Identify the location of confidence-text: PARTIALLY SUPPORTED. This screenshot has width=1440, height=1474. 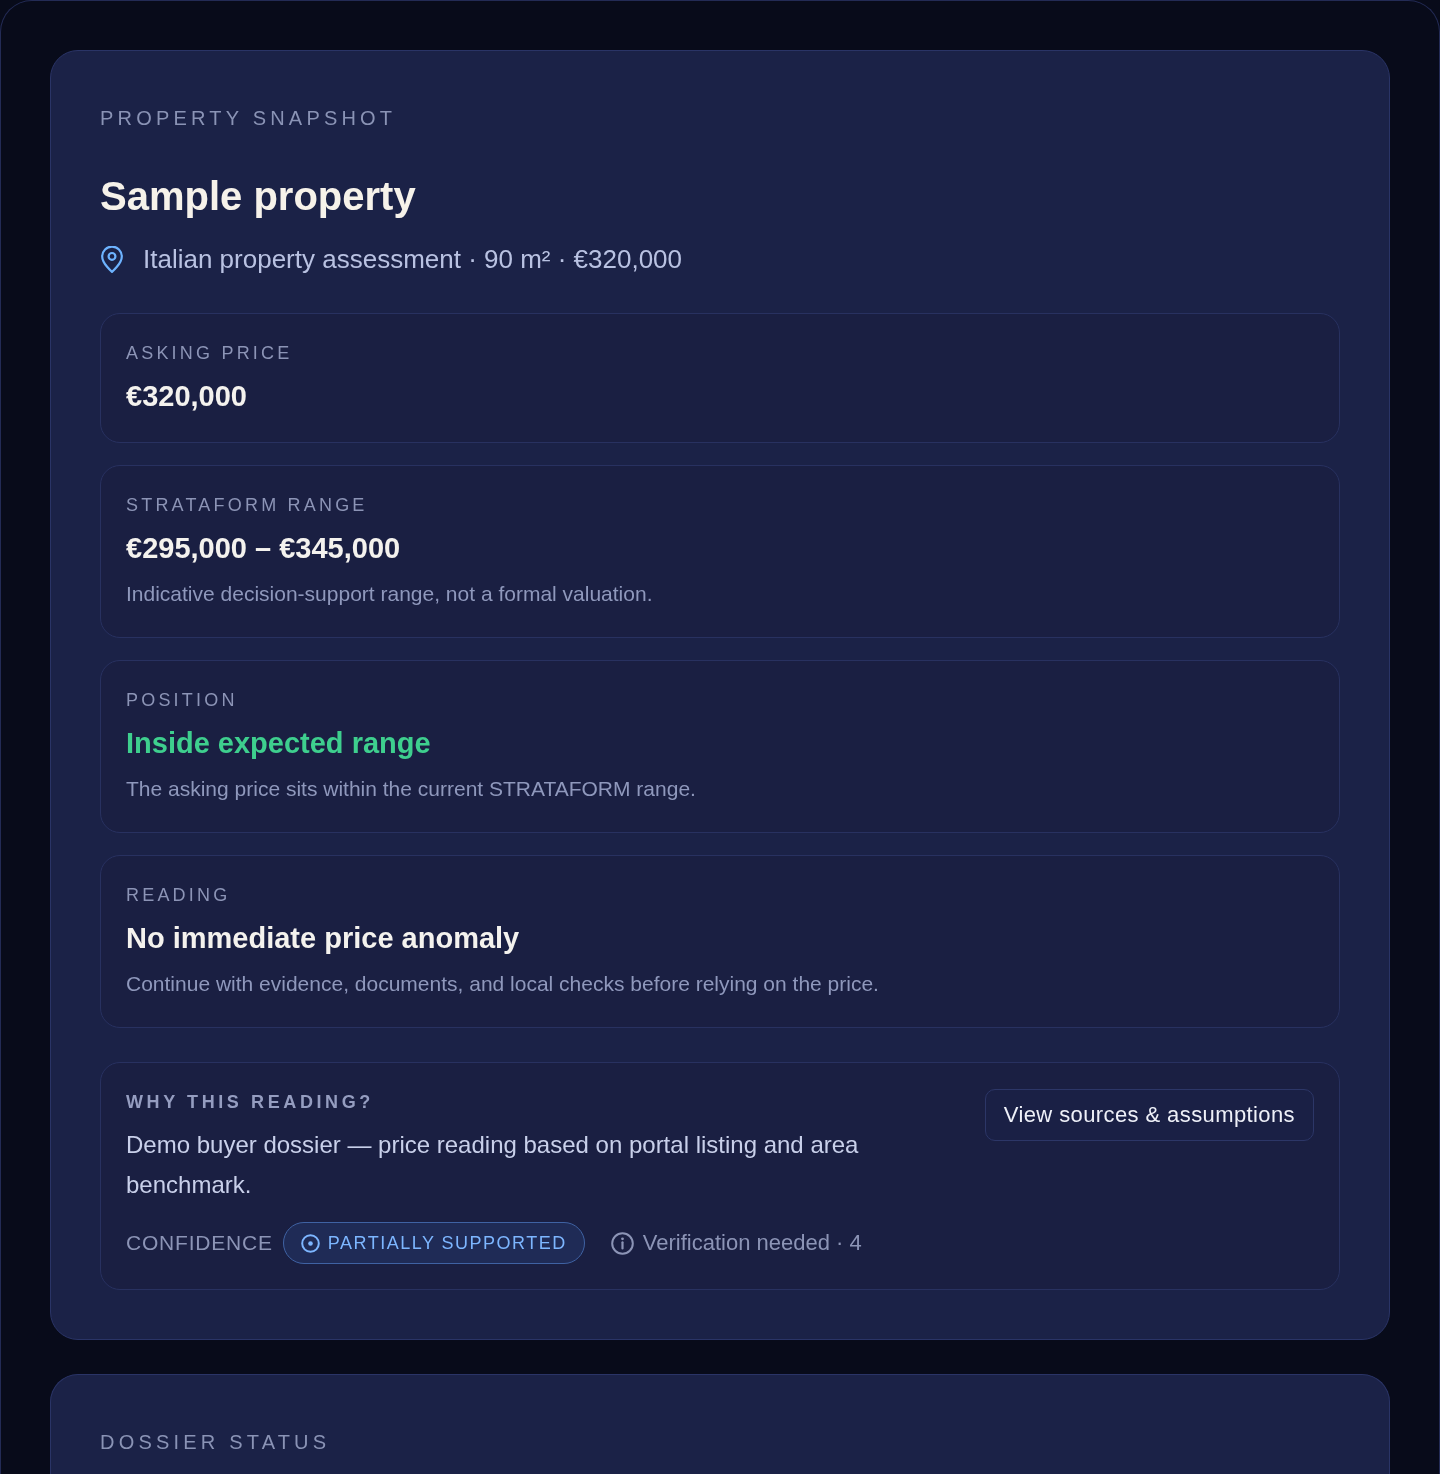
(447, 1243).